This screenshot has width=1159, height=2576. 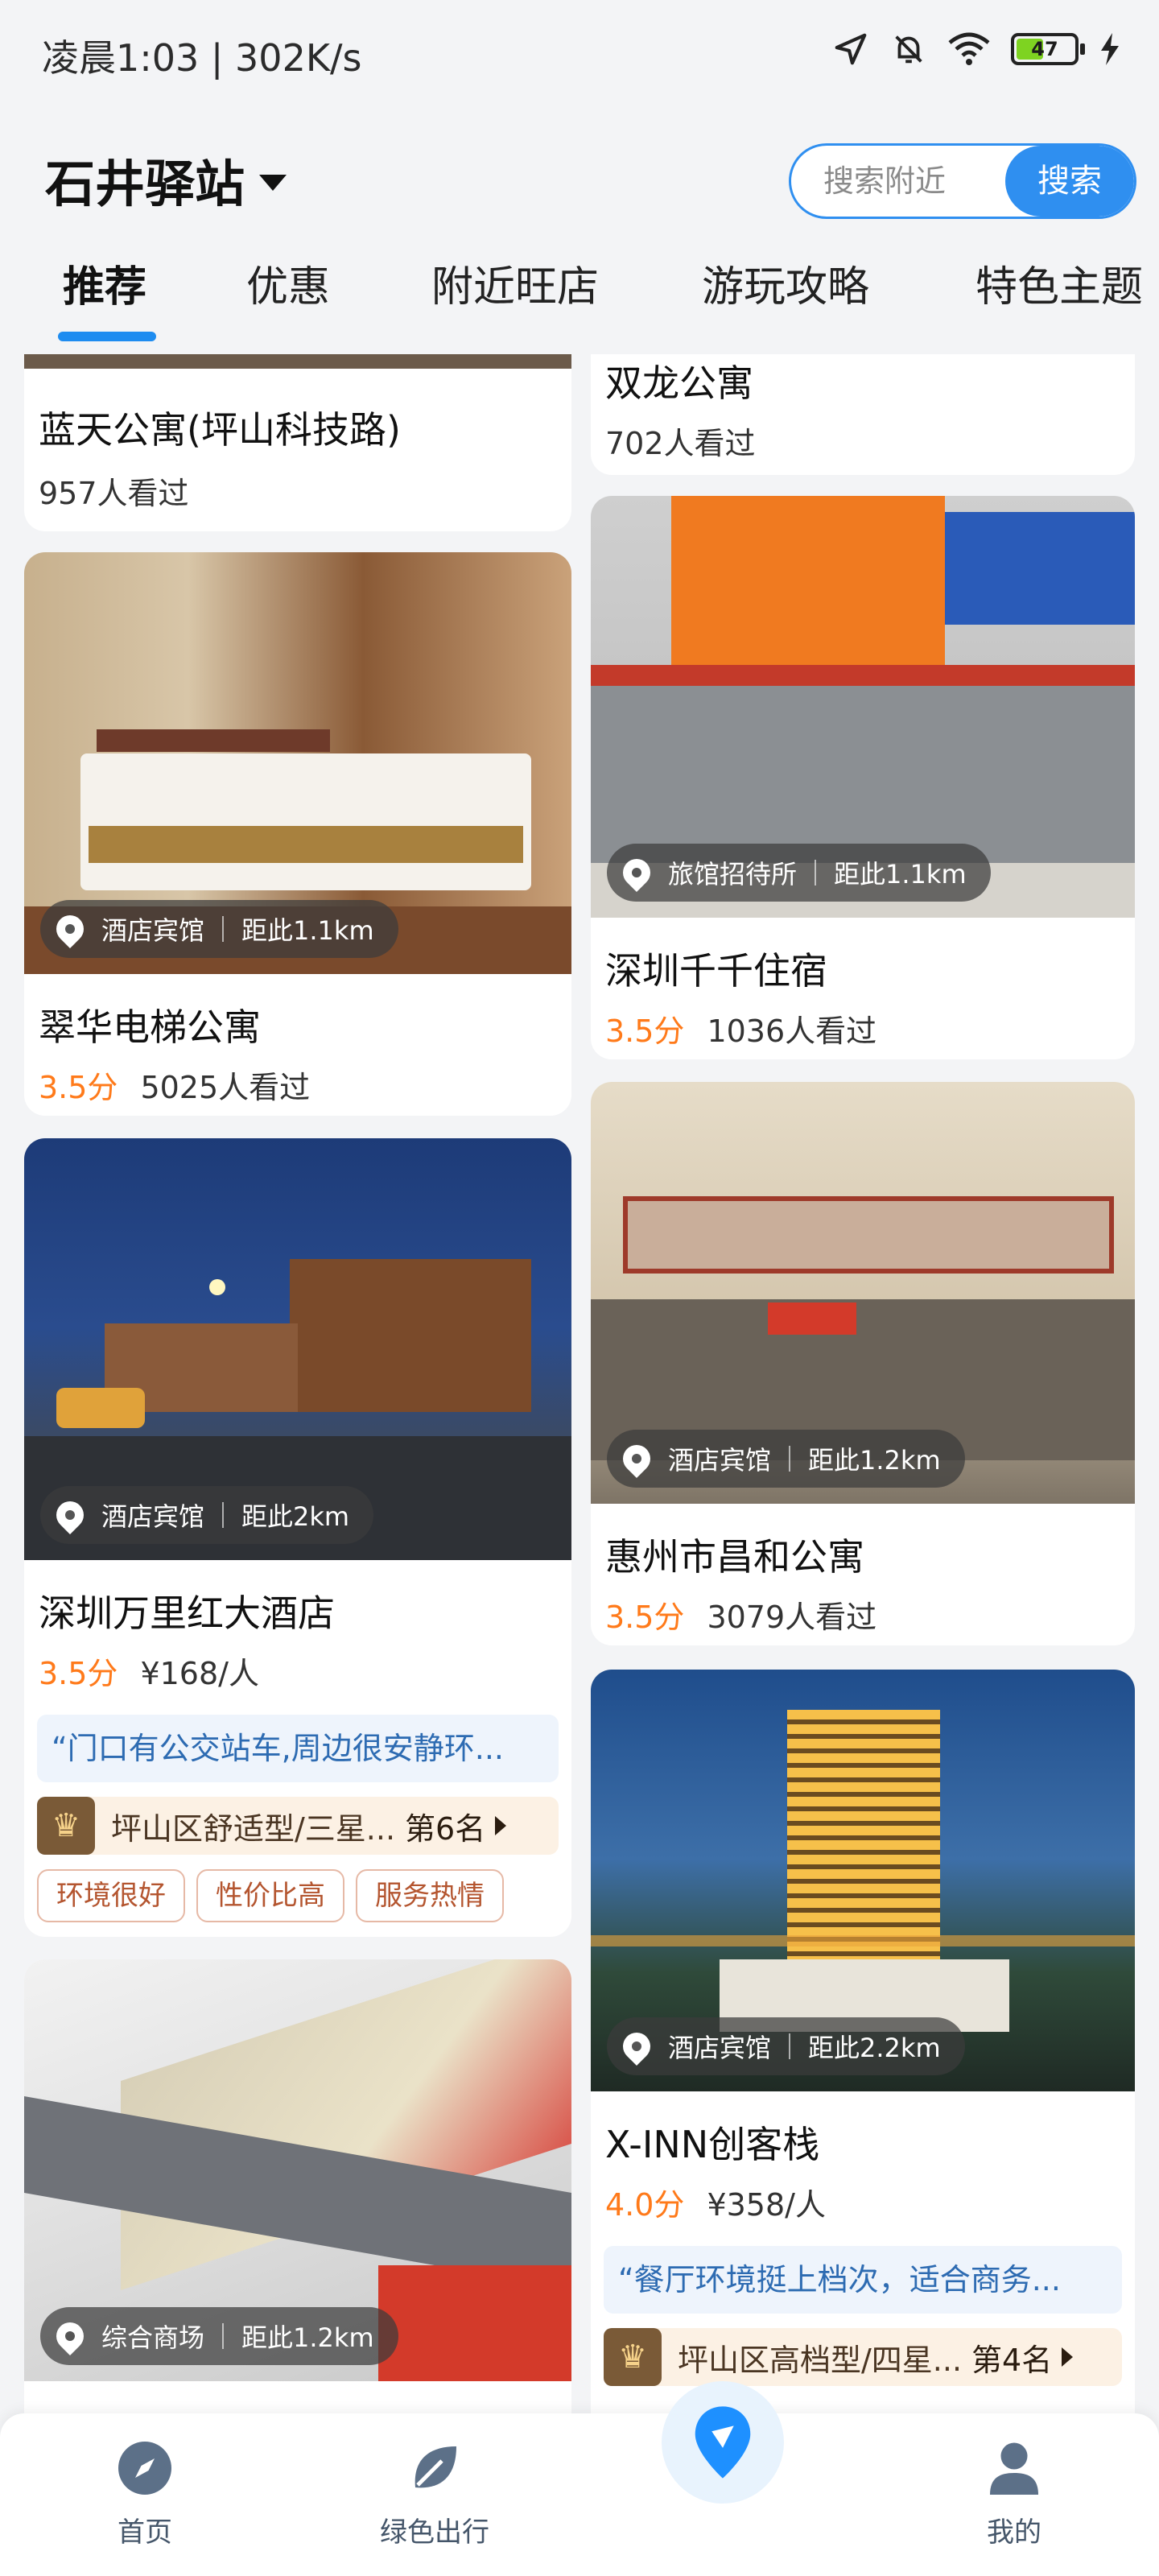 I want to click on nav-profile: 我的, so click(x=1014, y=2494).